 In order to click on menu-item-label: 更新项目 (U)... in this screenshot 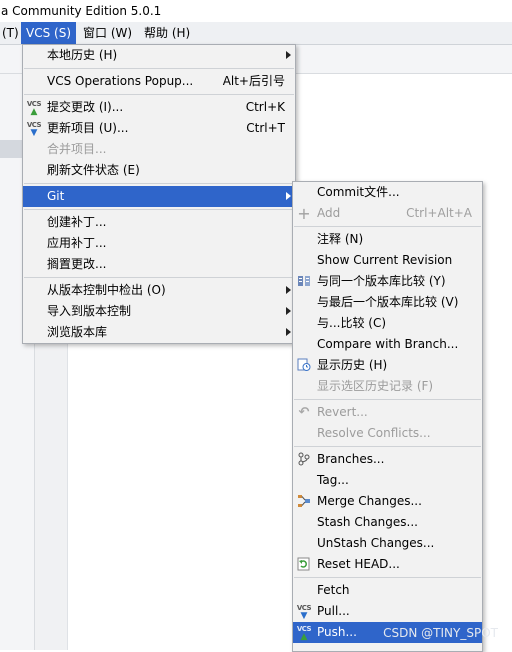, I will do `click(88, 128)`.